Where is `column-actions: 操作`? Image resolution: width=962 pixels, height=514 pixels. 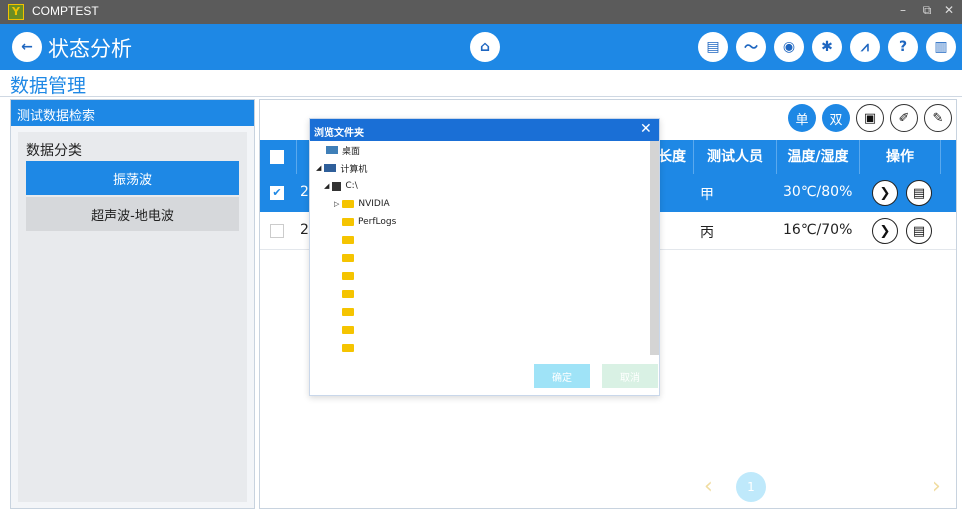
column-actions: 操作 is located at coordinates (900, 157).